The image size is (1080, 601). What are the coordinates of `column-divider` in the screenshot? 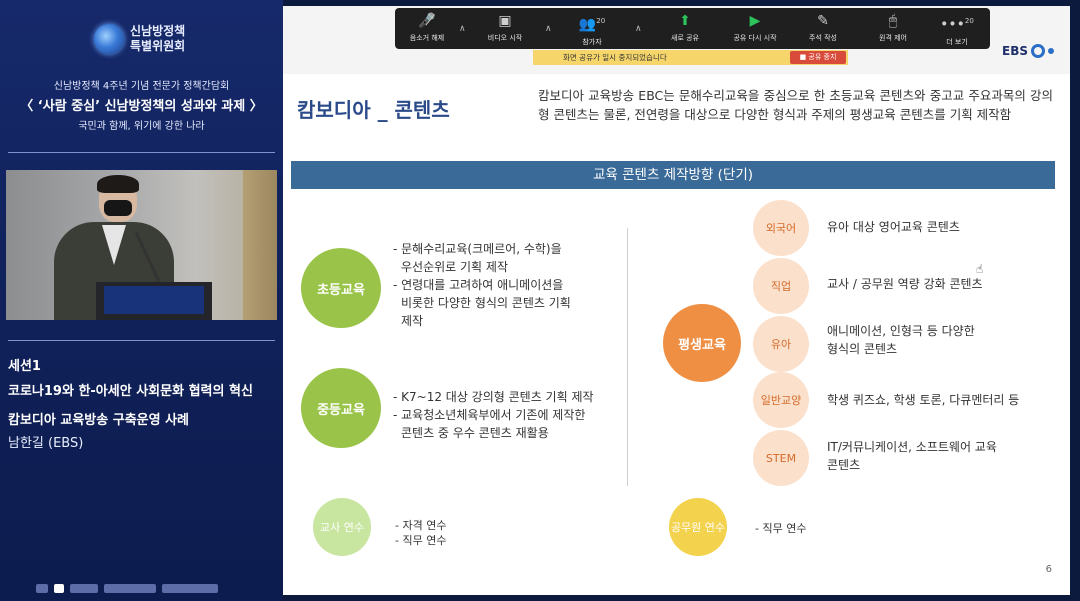 It's located at (627, 357).